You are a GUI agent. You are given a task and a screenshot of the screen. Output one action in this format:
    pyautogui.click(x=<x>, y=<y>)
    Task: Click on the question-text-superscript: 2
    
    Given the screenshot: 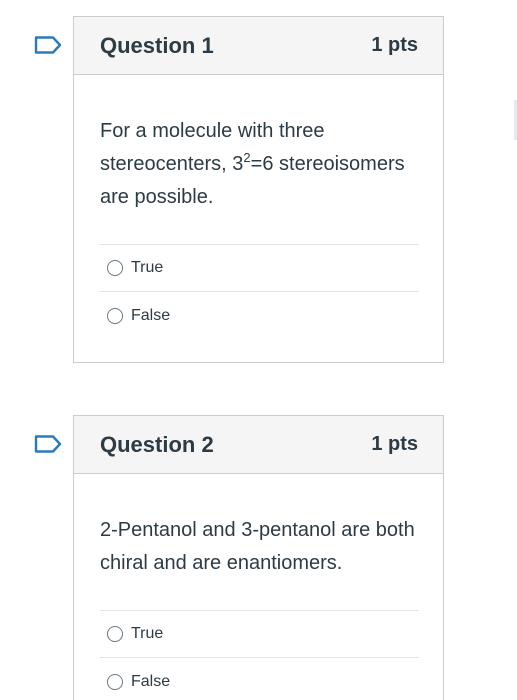 What is the action you would take?
    pyautogui.click(x=247, y=157)
    